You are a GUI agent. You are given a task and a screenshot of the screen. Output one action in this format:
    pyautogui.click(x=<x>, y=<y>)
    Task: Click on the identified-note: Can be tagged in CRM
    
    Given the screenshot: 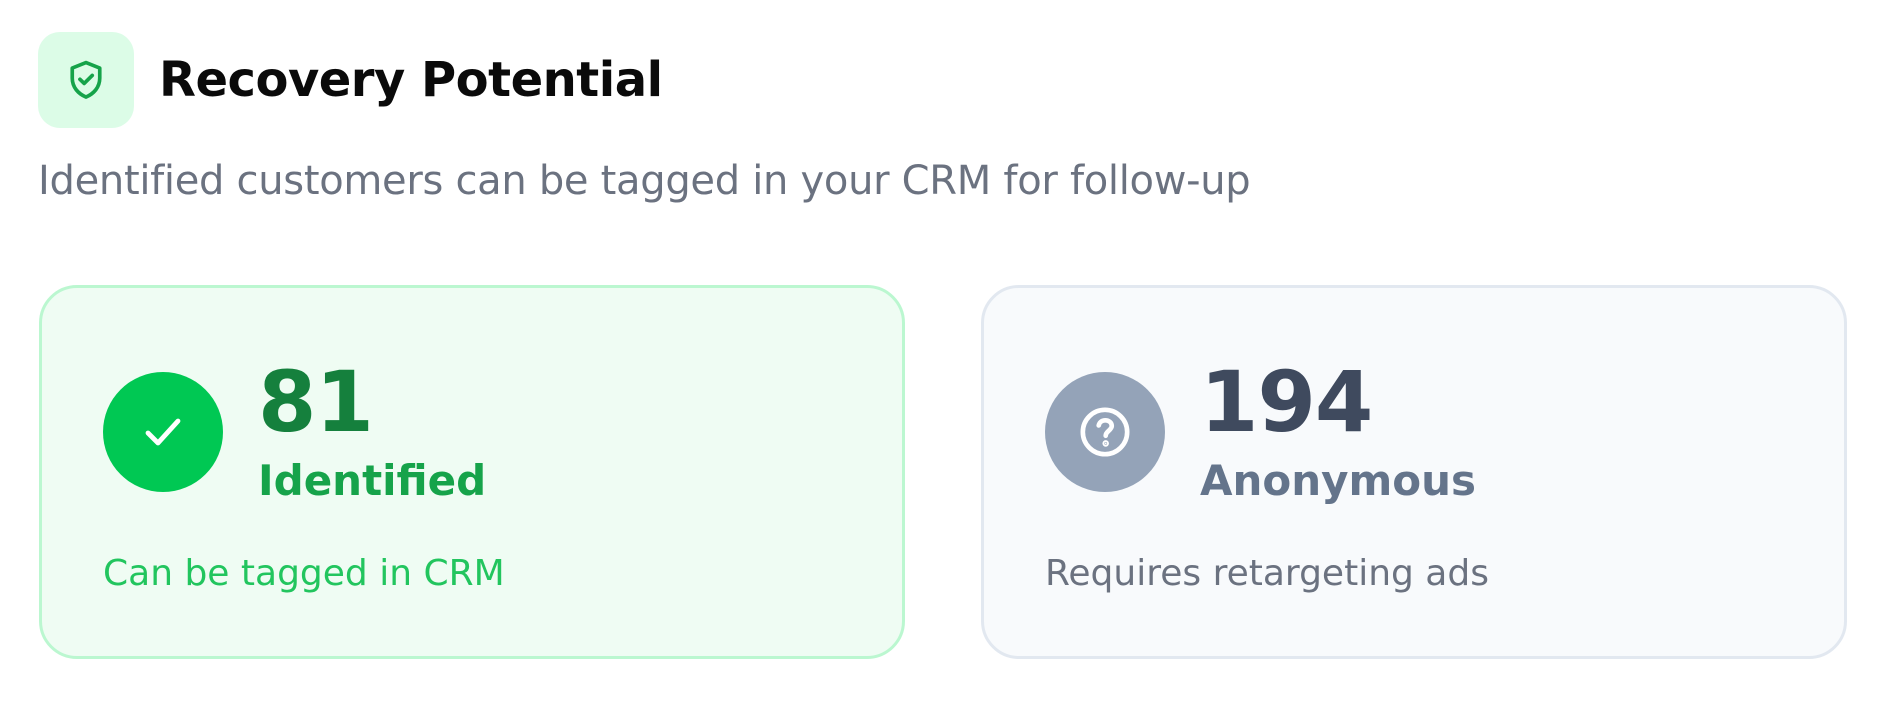 What is the action you would take?
    pyautogui.click(x=304, y=573)
    